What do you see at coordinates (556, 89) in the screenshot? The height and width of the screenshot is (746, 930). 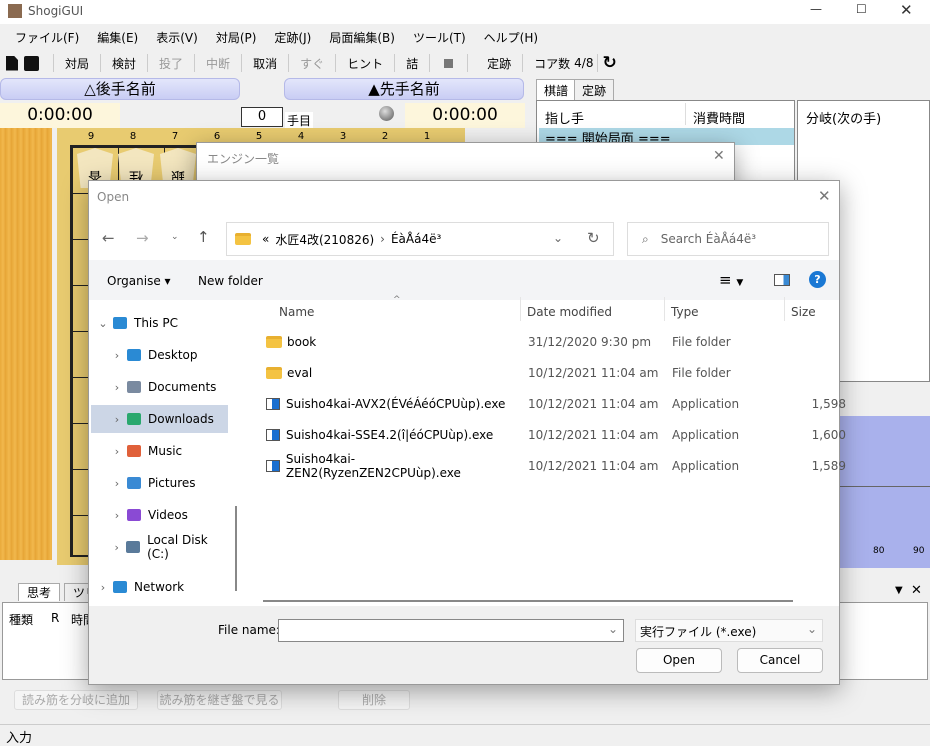 I see `tab-kifu: 棋譜` at bounding box center [556, 89].